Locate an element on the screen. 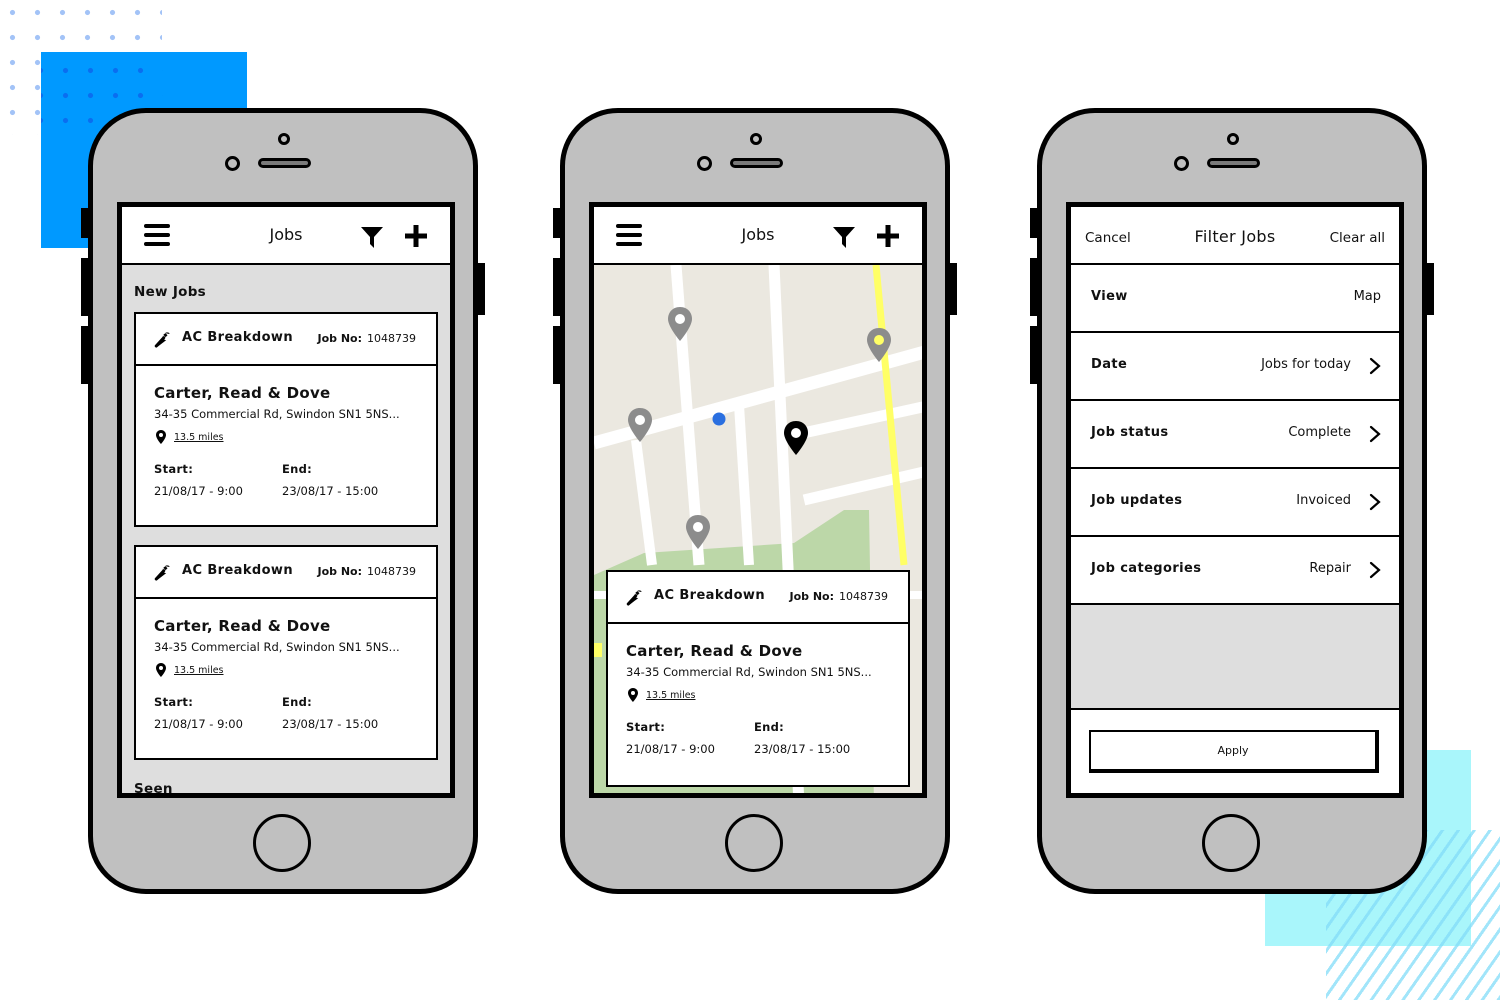 The image size is (1500, 1000). section-new-jobs: New Jobs is located at coordinates (170, 292).